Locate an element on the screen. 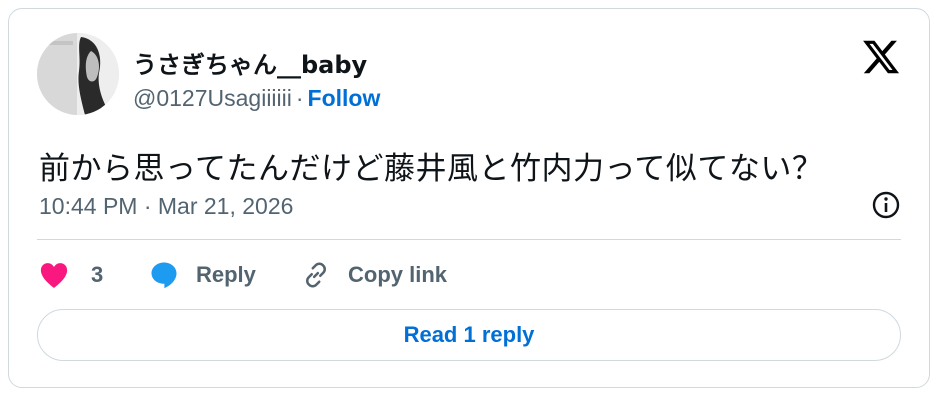  like-button: 3 is located at coordinates (71, 275).